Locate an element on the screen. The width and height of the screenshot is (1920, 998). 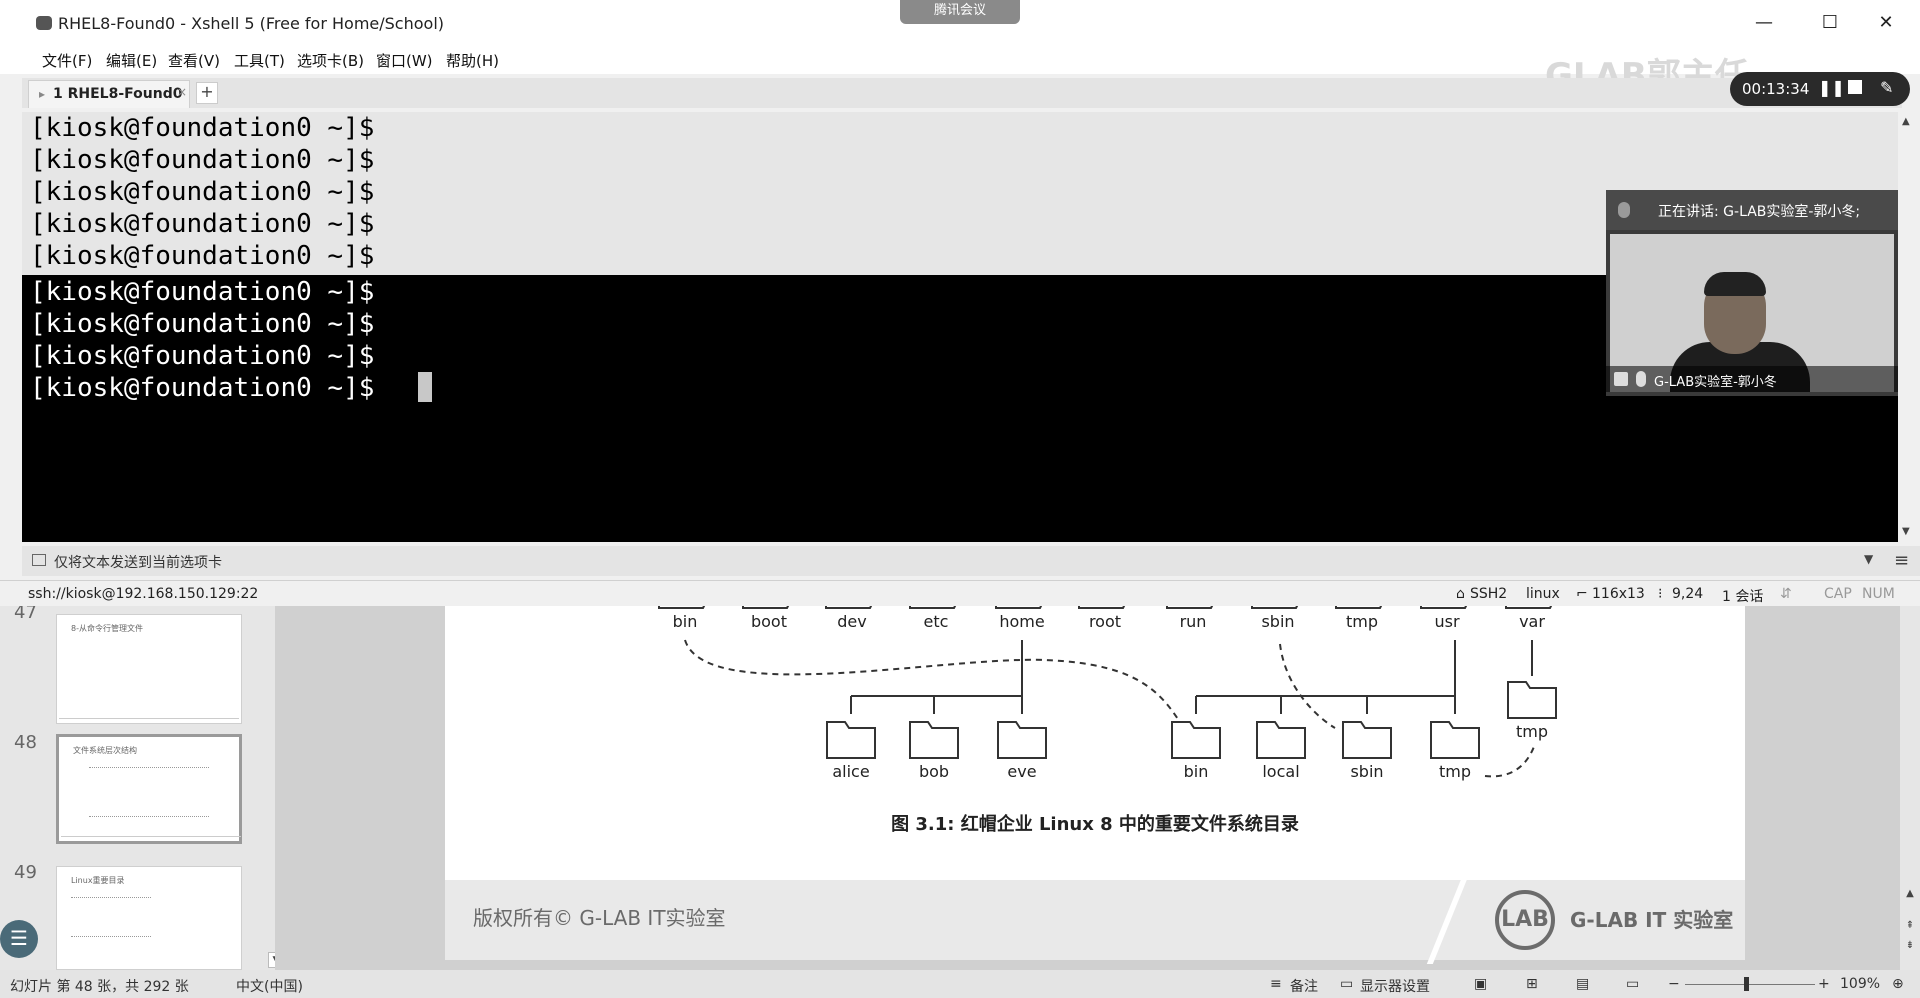
next-slide-icon: ⇟ is located at coordinates (1910, 946).